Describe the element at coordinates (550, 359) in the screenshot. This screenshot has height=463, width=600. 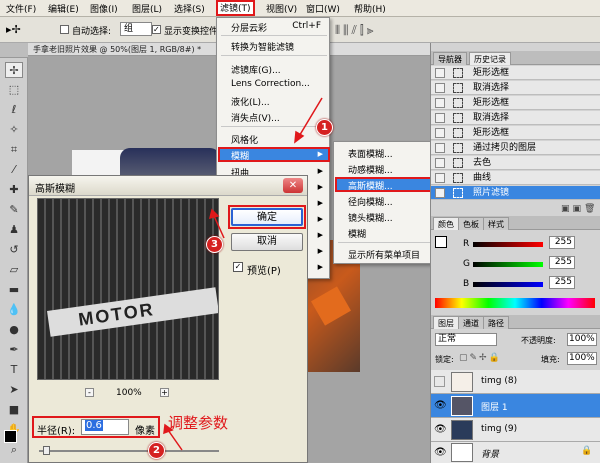
I see `fill-label: 填充:` at that location.